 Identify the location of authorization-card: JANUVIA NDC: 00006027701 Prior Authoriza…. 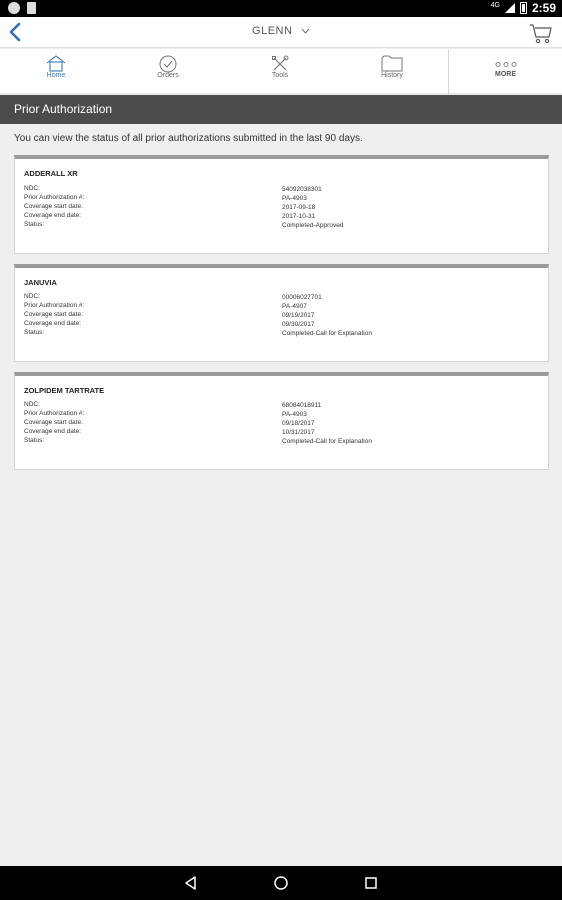
(281, 313).